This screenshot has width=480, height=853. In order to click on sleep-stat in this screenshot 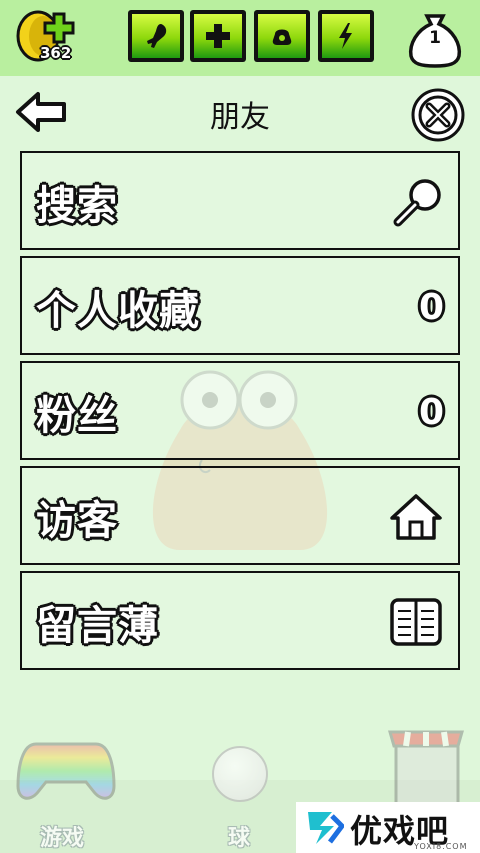, I will do `click(282, 36)`.